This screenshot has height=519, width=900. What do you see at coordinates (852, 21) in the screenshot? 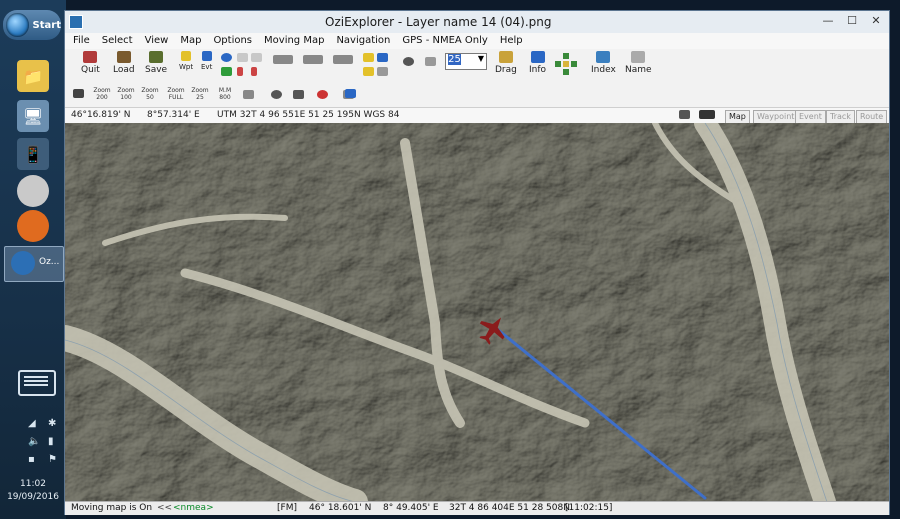
I see `maximize-icon: ☐` at bounding box center [852, 21].